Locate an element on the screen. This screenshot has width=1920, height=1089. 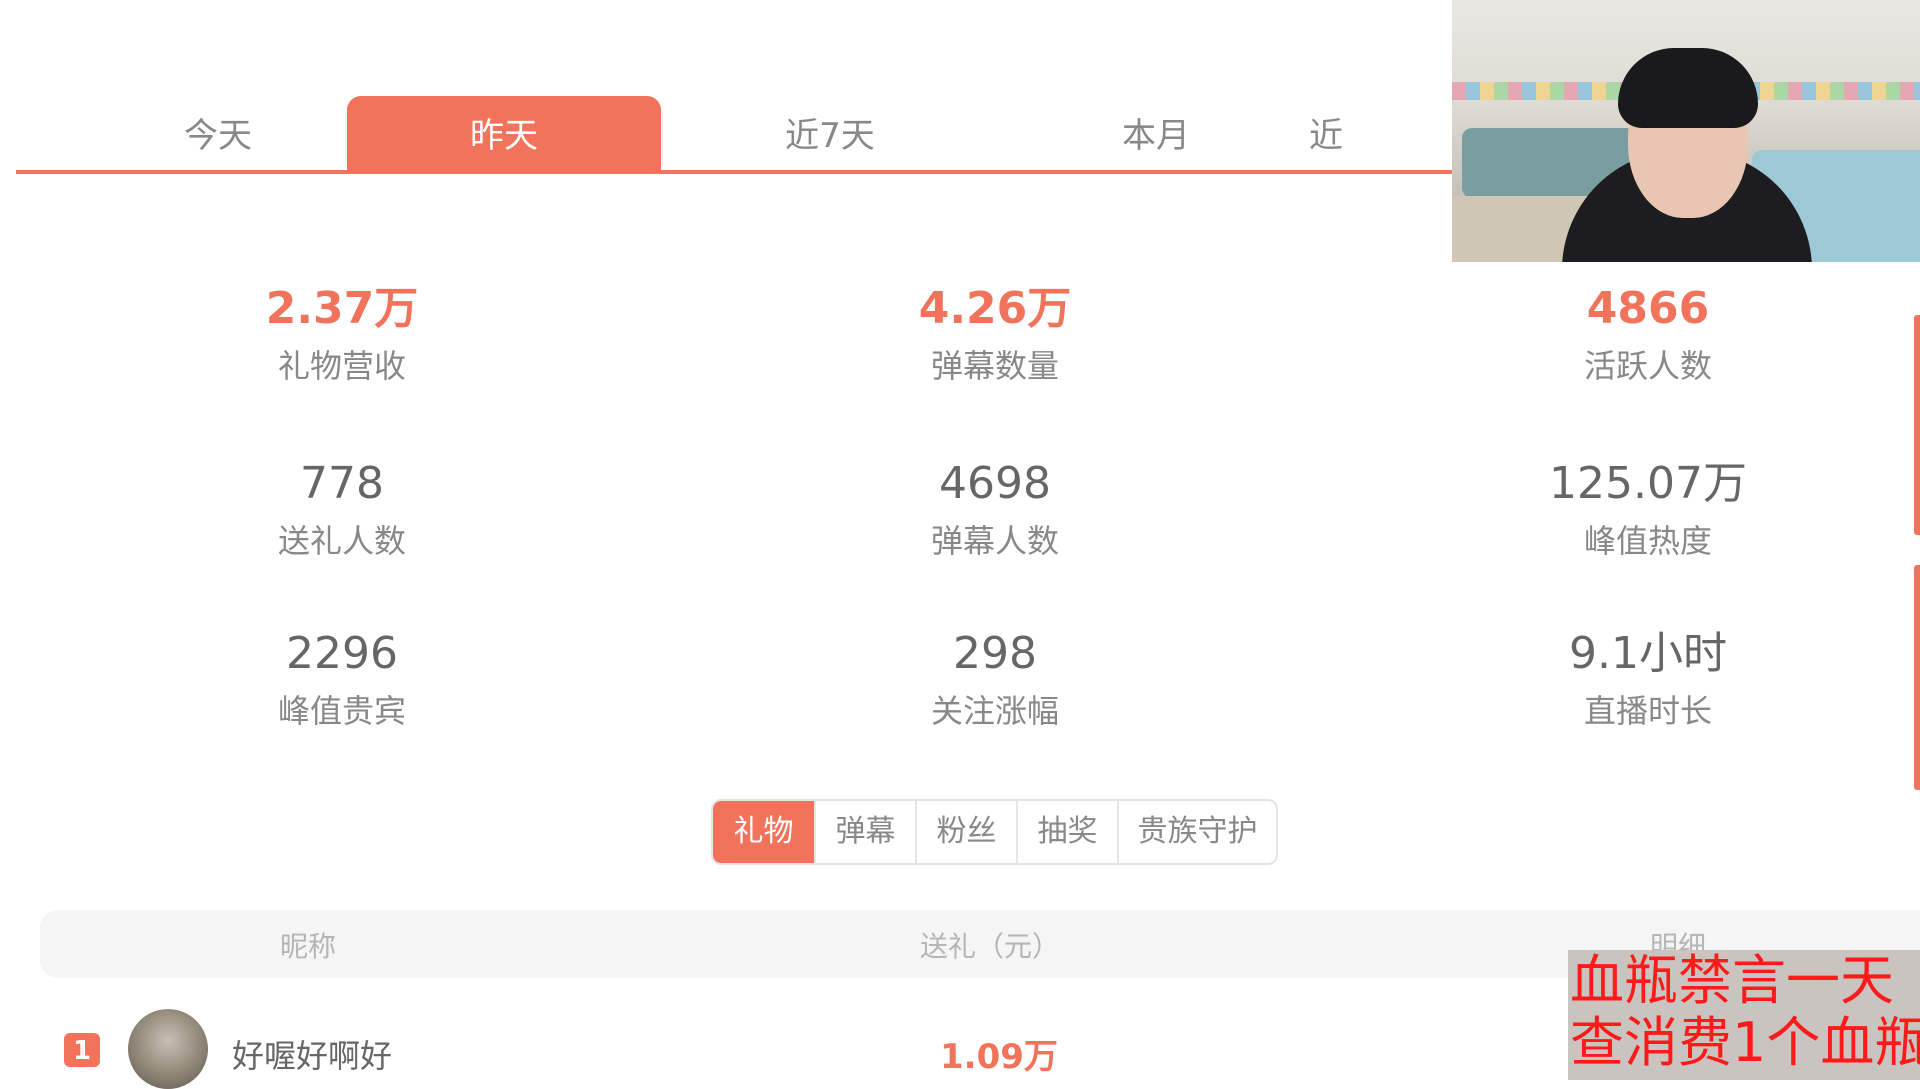
stat-peak-heat: 125.07万 峰值热度 is located at coordinates (1648, 509).